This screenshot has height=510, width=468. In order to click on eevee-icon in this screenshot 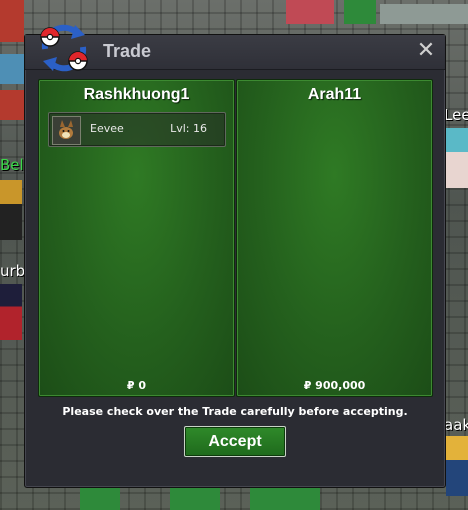, I will do `click(66, 130)`.